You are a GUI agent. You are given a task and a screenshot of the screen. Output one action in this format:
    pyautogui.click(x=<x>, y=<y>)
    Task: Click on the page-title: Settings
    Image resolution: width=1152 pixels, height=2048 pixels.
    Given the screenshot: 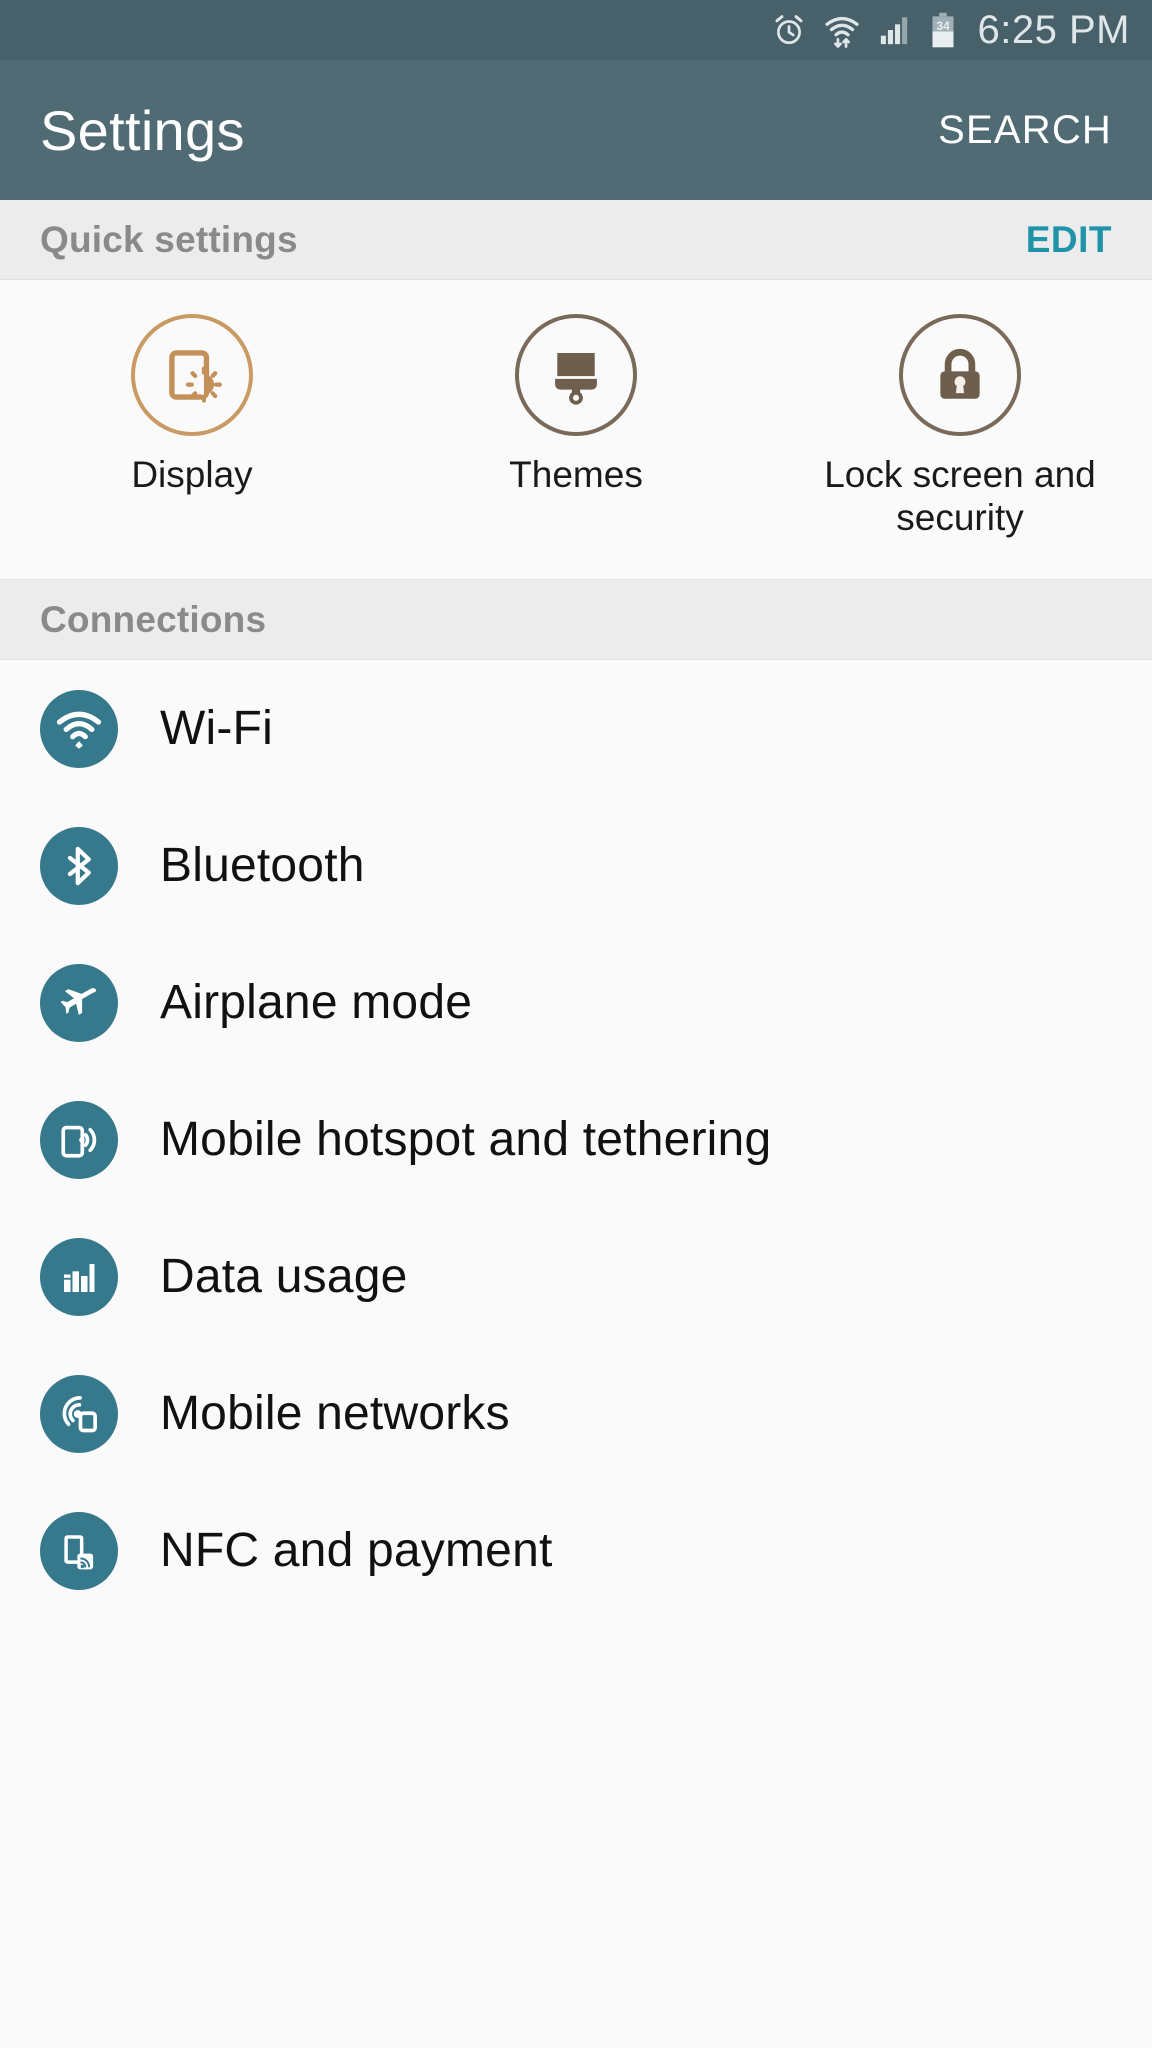 What is the action you would take?
    pyautogui.click(x=142, y=130)
    